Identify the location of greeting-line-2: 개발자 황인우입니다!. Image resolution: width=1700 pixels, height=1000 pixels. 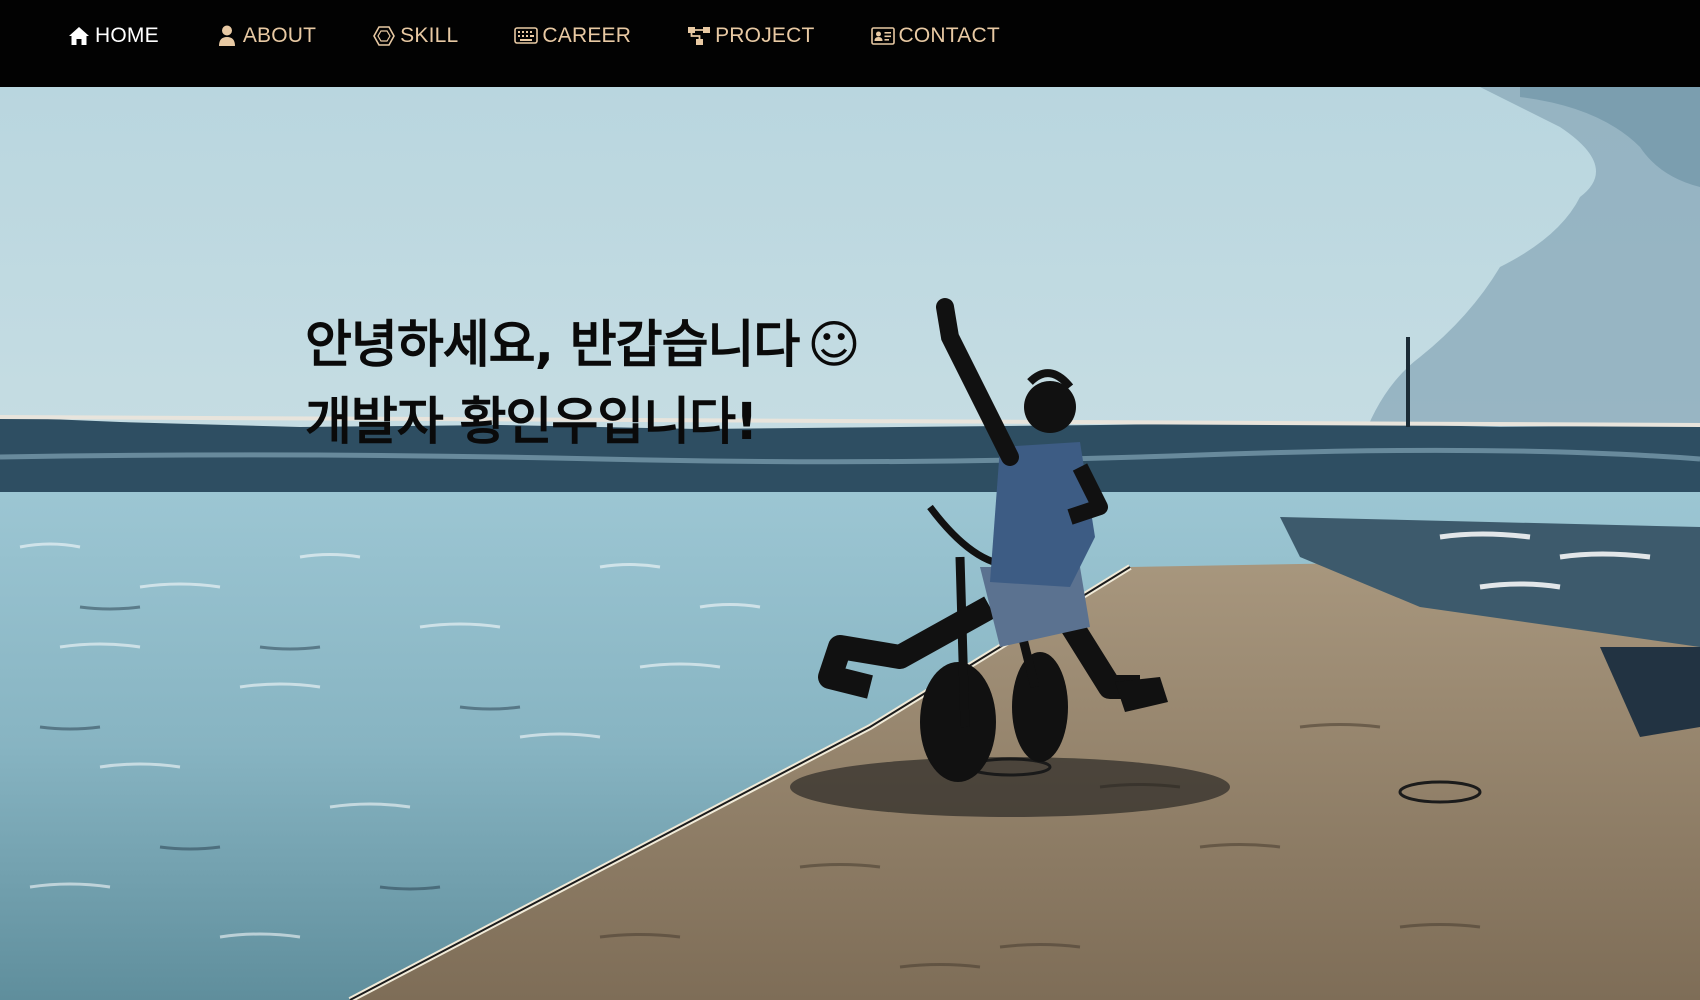
(531, 422).